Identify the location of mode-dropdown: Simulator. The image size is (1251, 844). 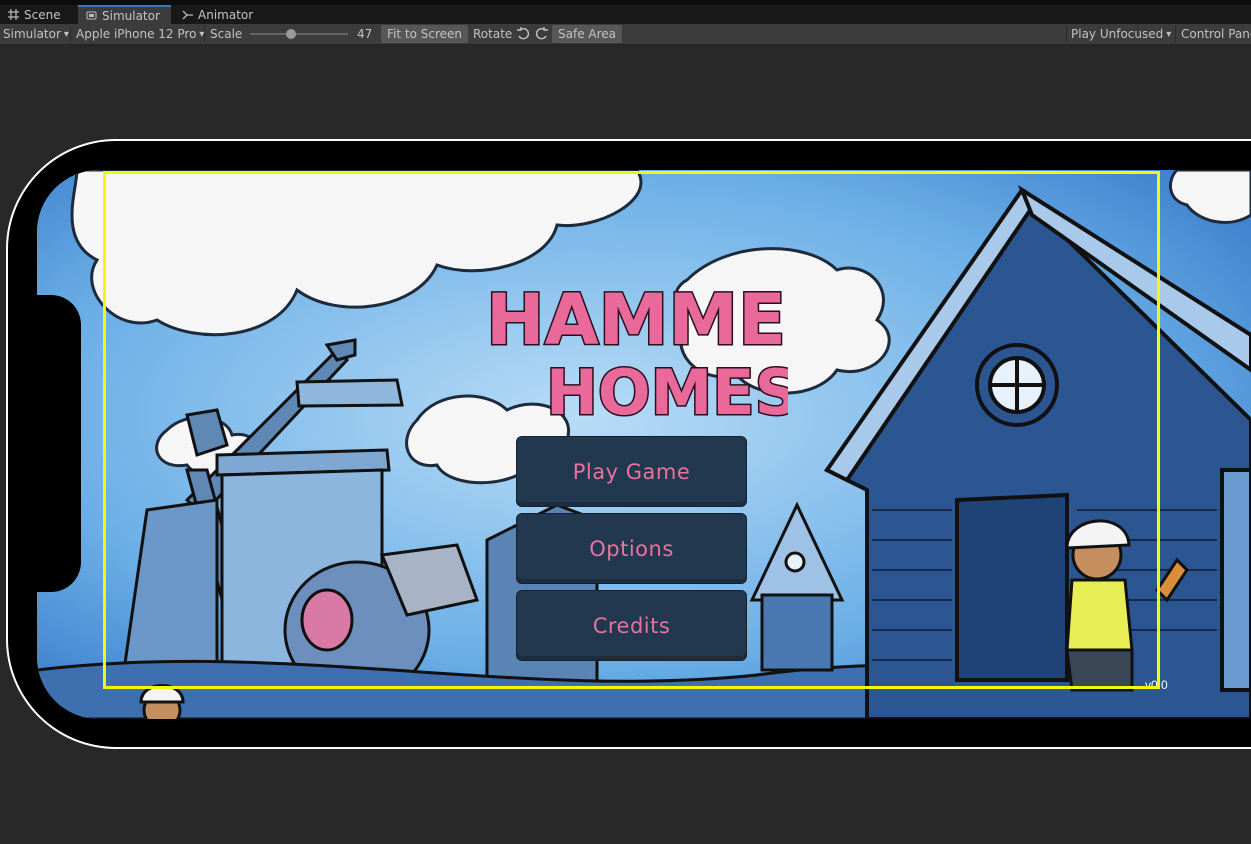
(36, 34).